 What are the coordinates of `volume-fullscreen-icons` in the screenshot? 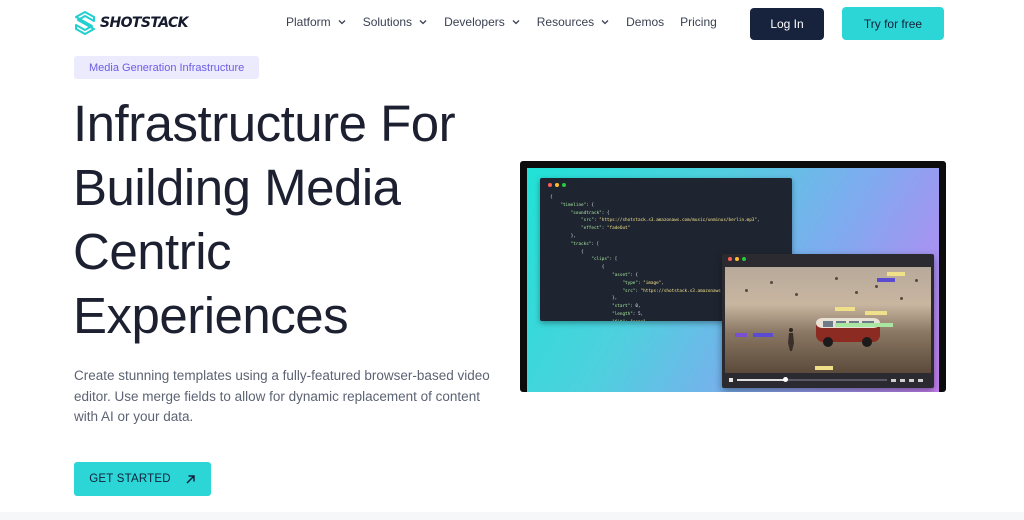 It's located at (909, 380).